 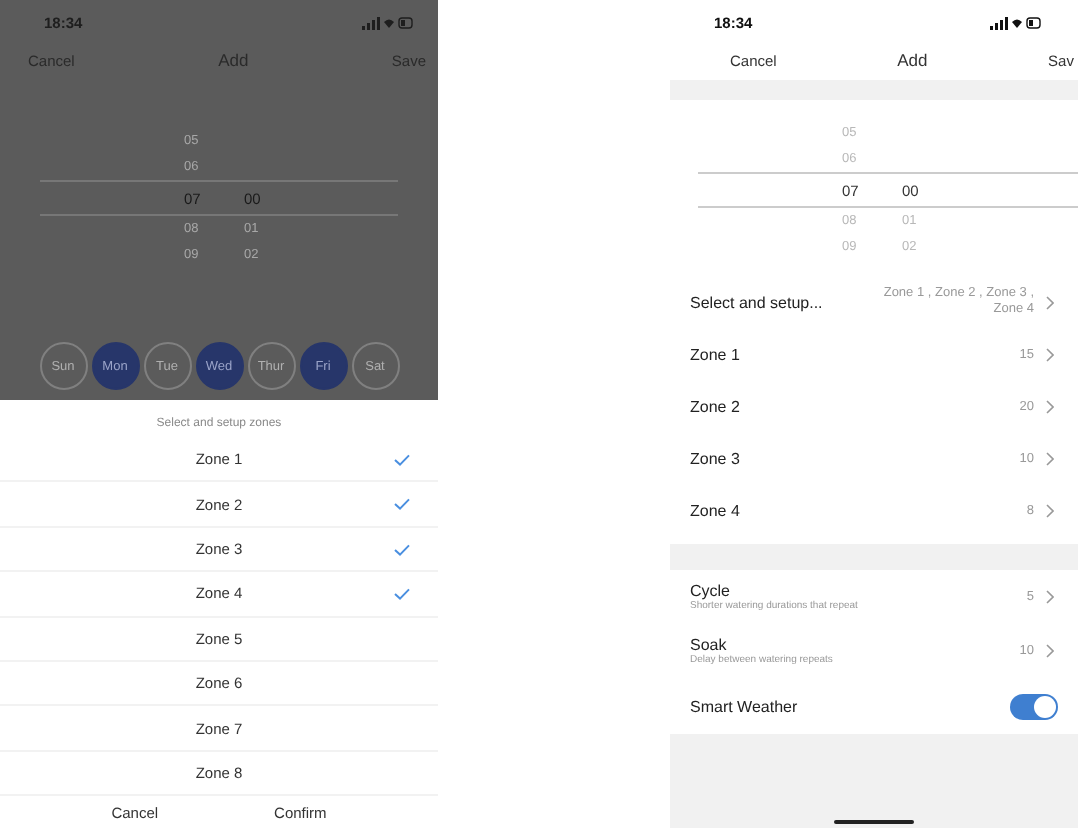 What do you see at coordinates (874, 822) in the screenshot?
I see `home-indicator` at bounding box center [874, 822].